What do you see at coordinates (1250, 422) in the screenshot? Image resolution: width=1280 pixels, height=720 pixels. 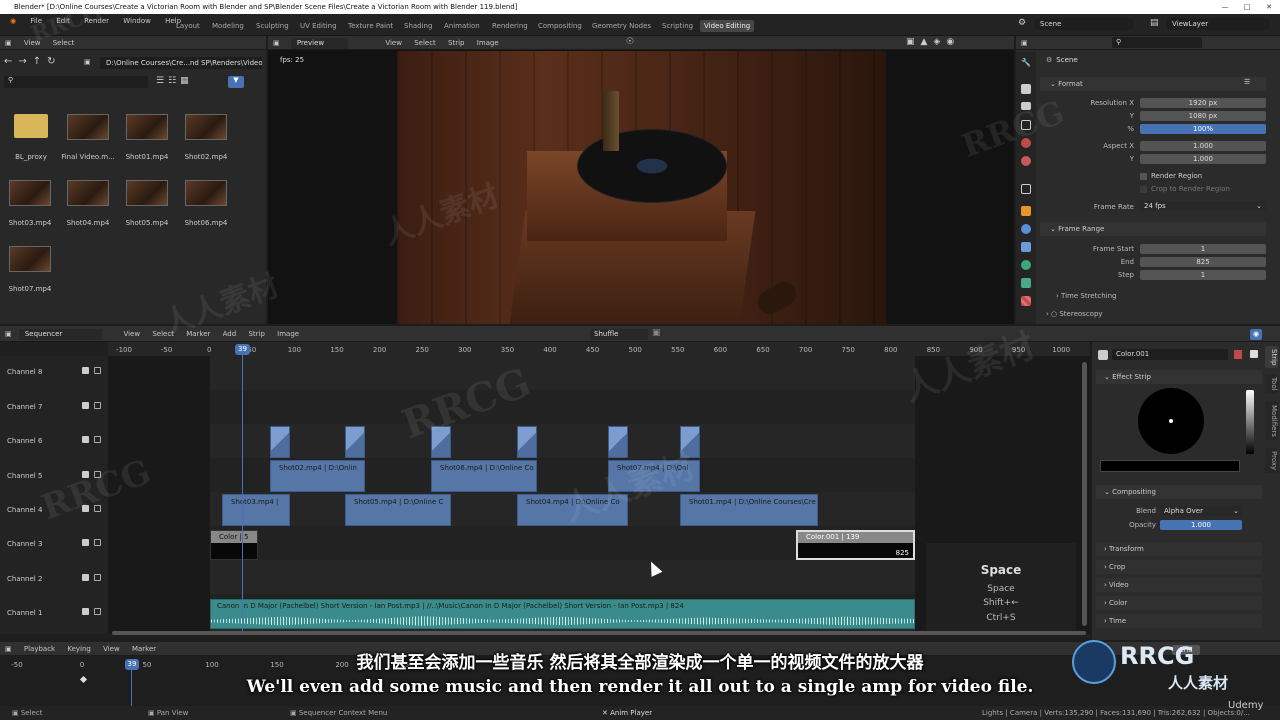 I see `value-slider` at bounding box center [1250, 422].